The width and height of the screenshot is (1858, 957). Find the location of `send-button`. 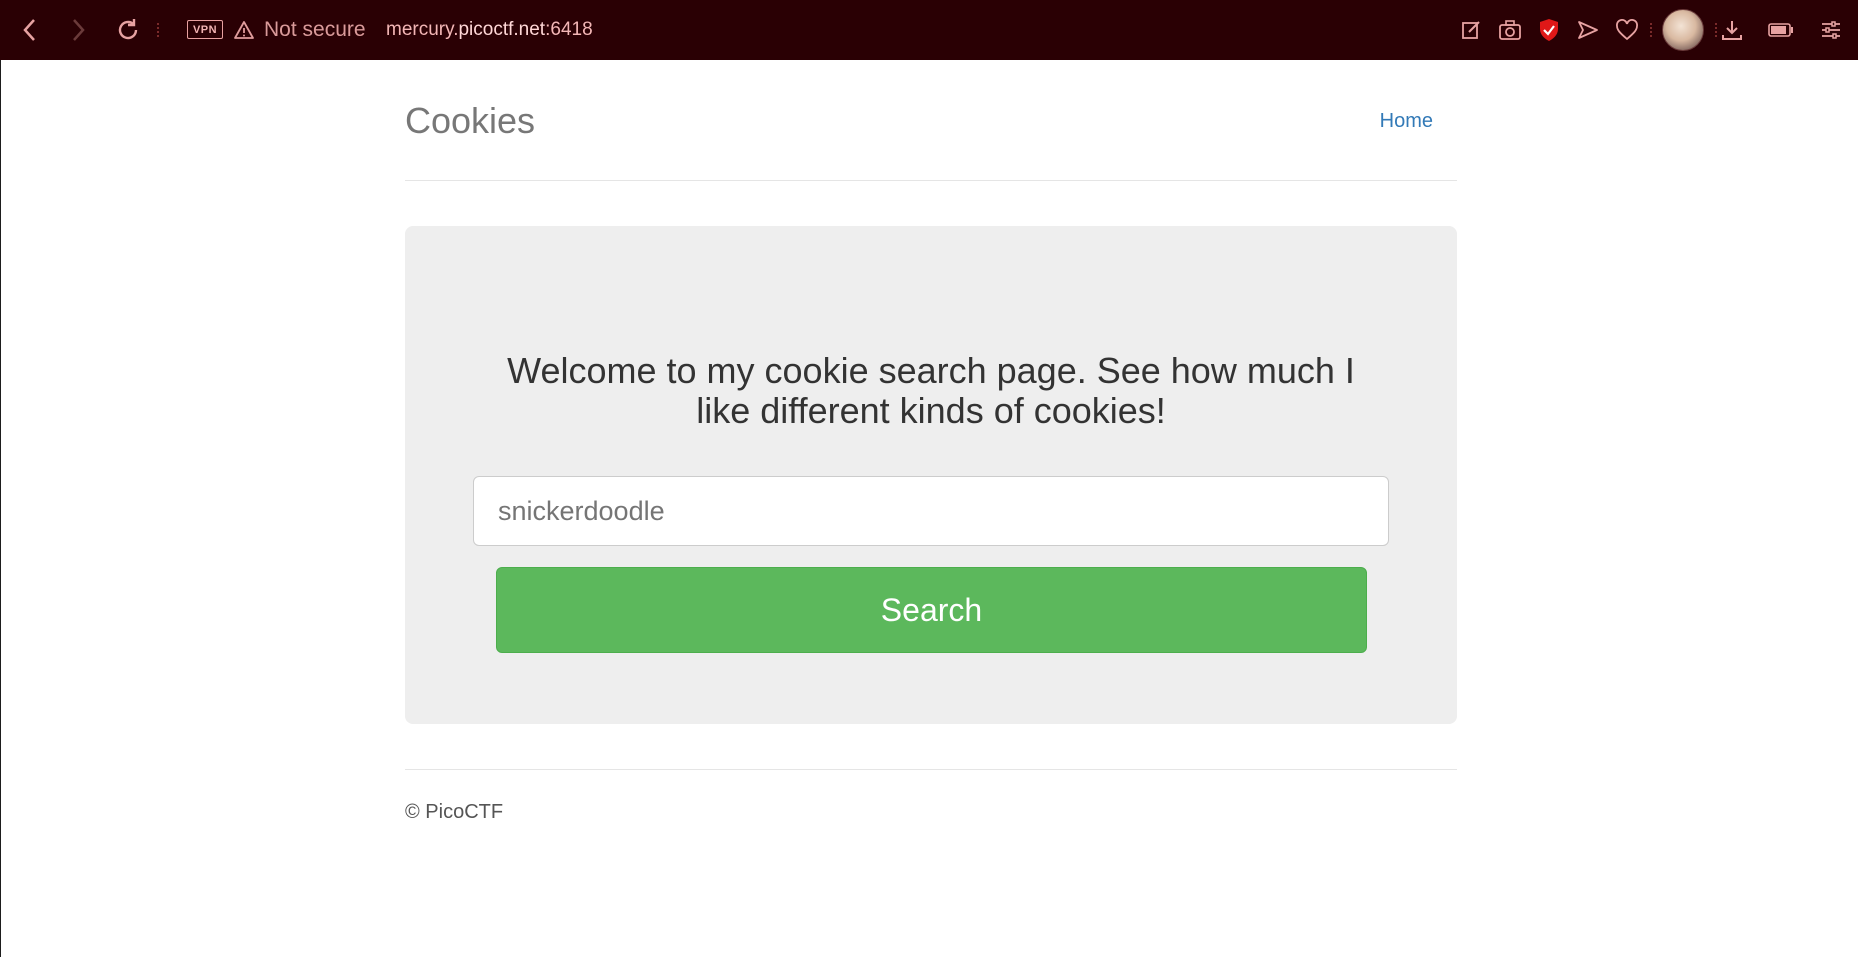

send-button is located at coordinates (1588, 30).